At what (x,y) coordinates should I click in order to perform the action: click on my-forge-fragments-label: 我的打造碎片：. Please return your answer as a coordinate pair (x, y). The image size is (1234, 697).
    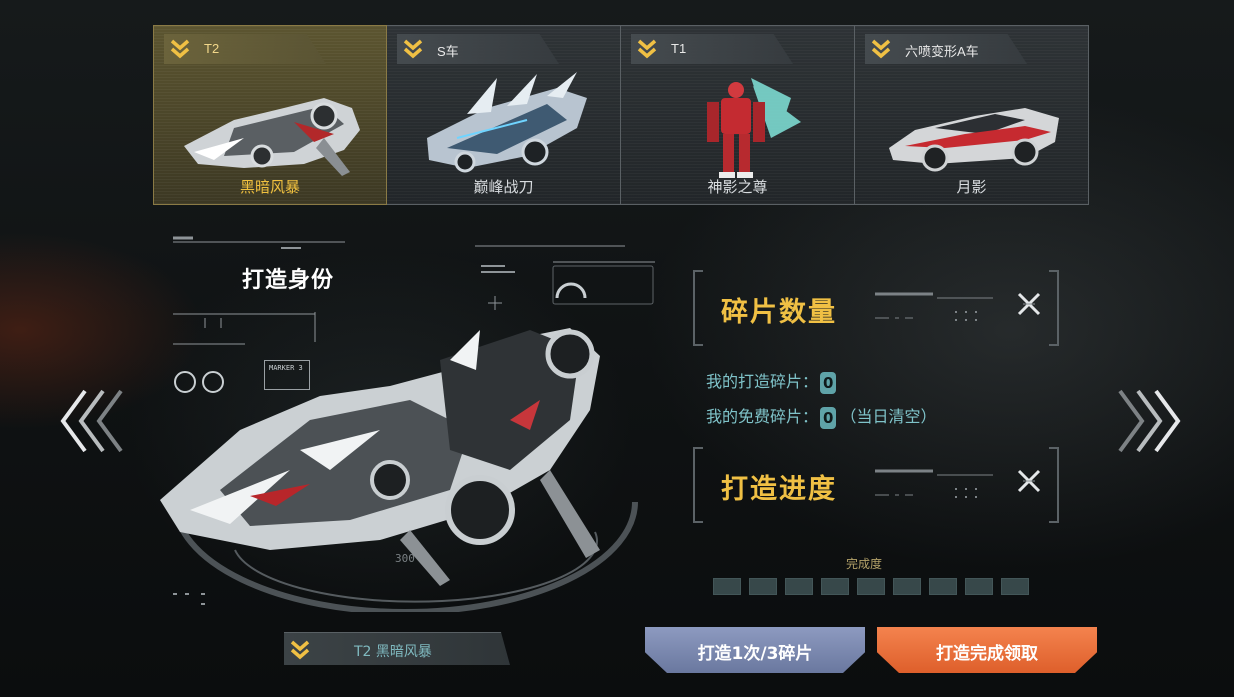
    Looking at the image, I should click on (762, 381).